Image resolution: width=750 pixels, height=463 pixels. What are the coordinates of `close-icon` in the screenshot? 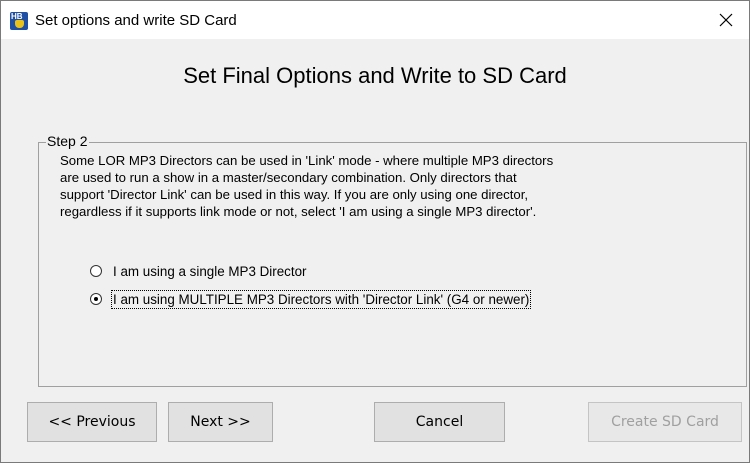 It's located at (726, 20).